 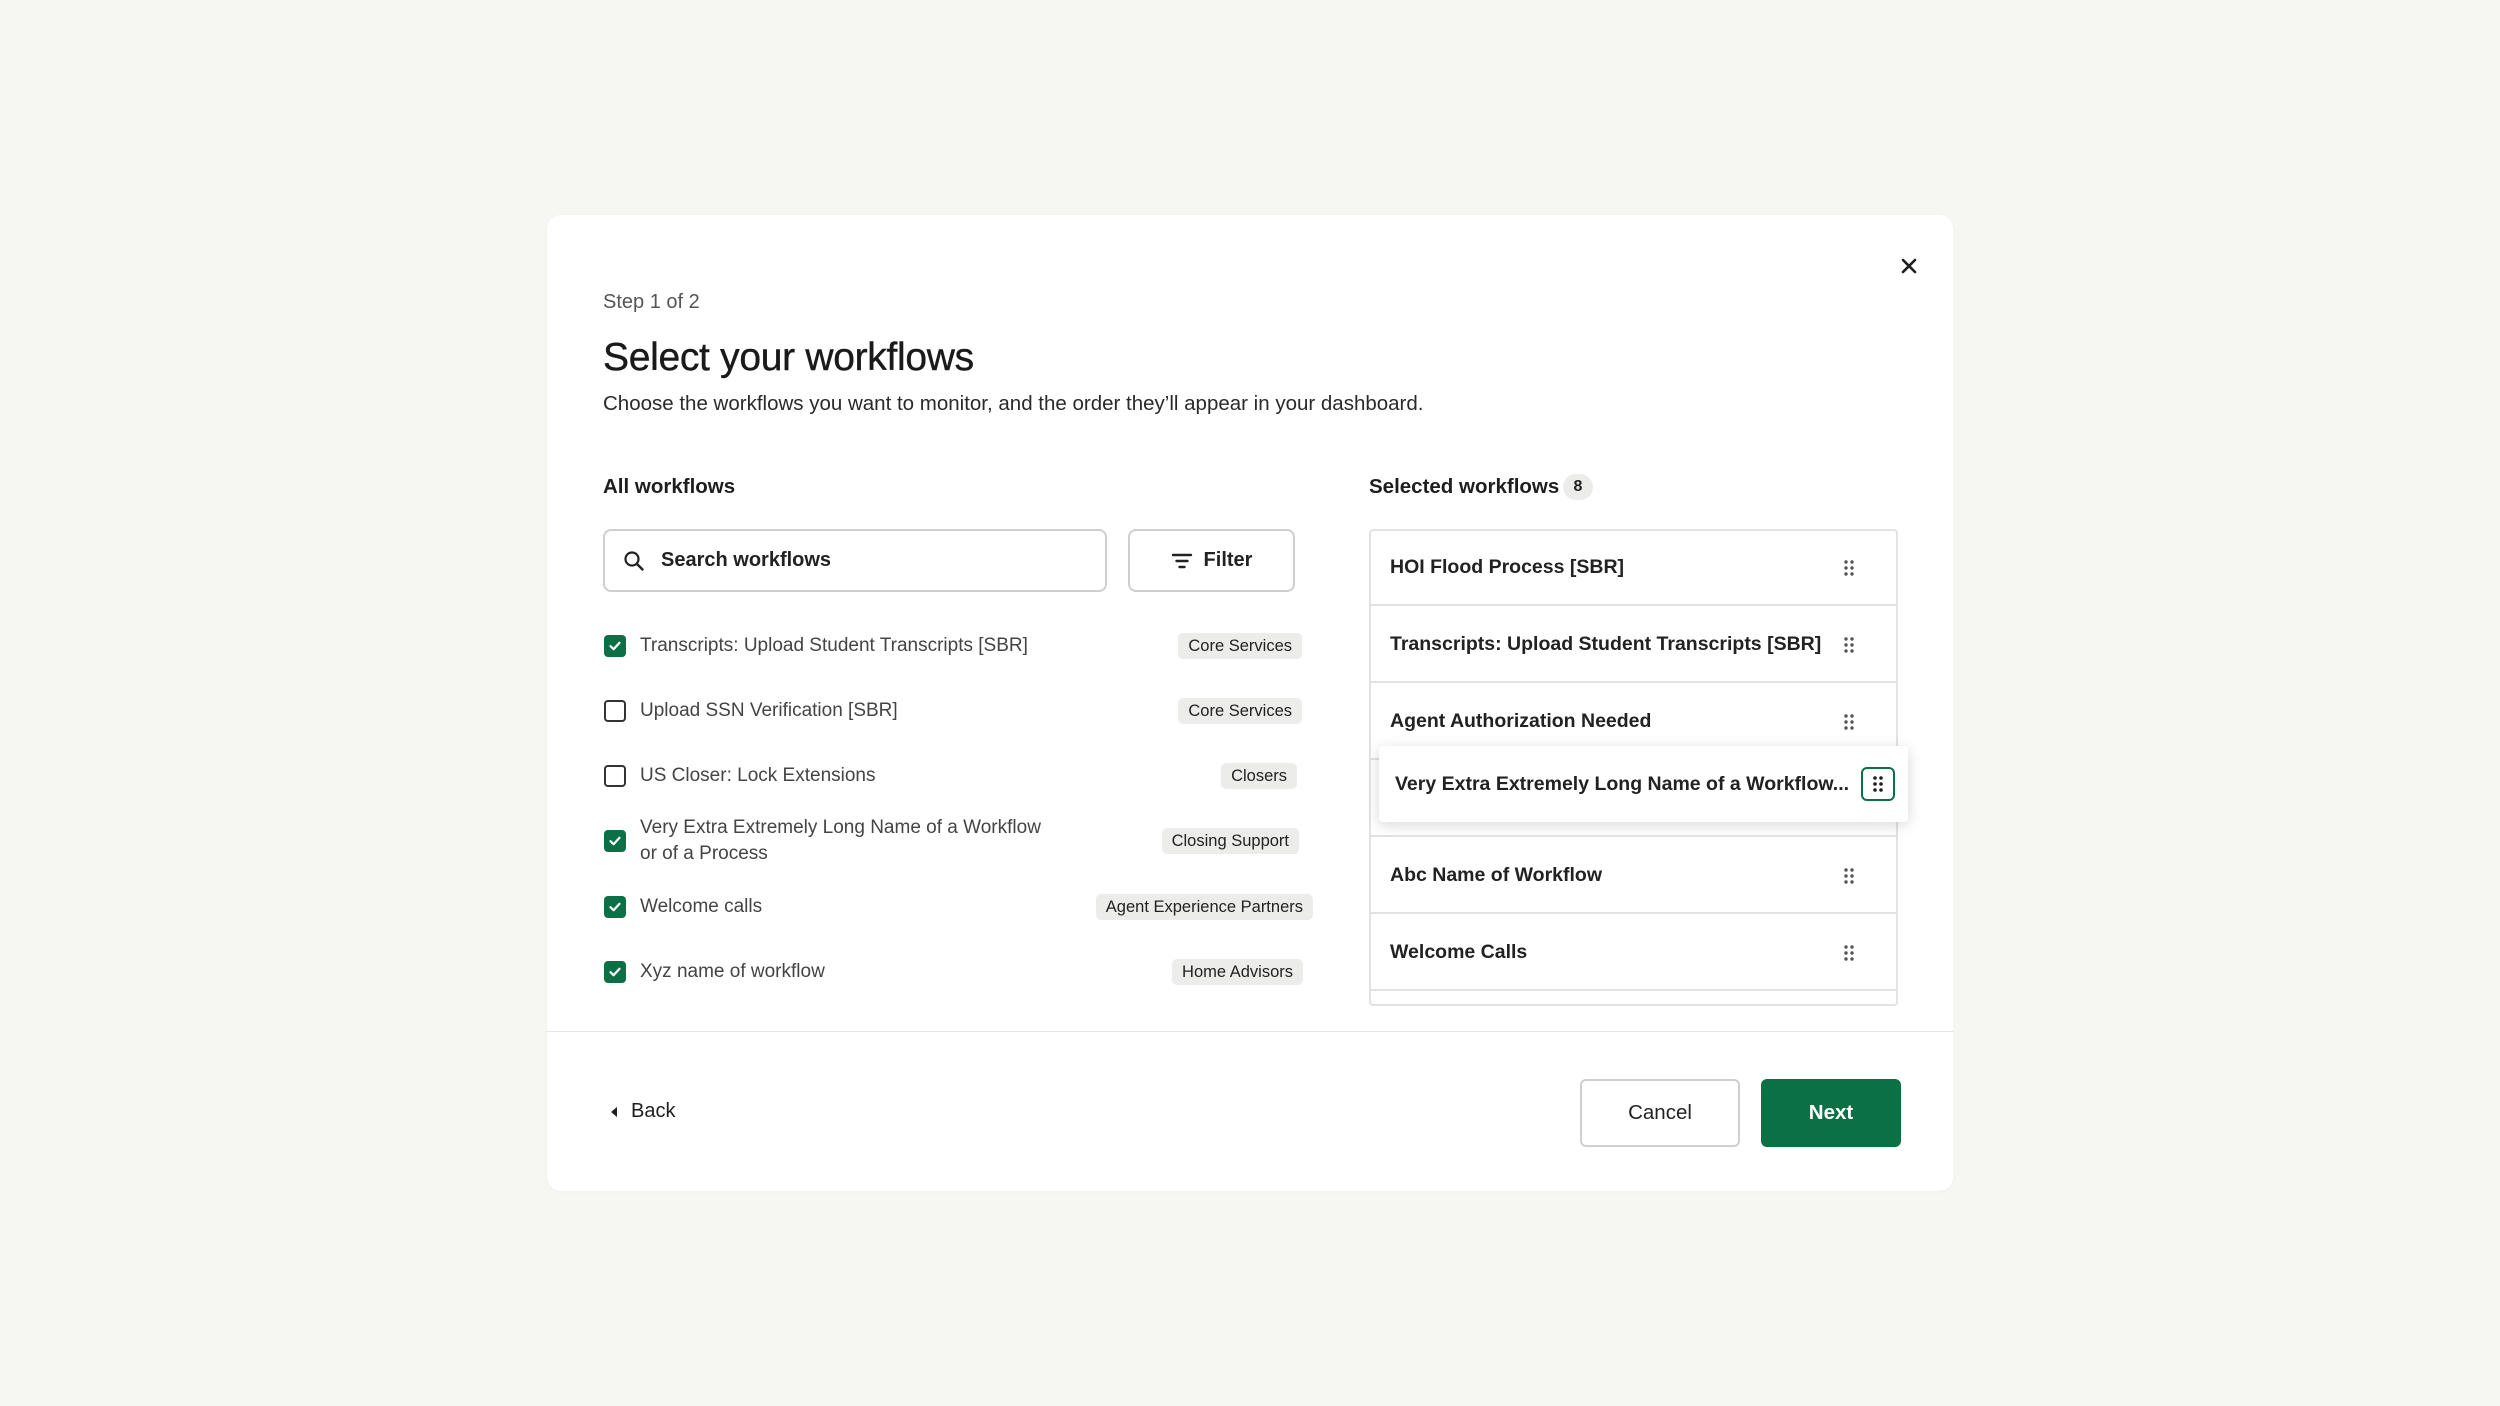 I want to click on selected-workflow-item: HOI Flood Process [SBR], so click(x=1633, y=568).